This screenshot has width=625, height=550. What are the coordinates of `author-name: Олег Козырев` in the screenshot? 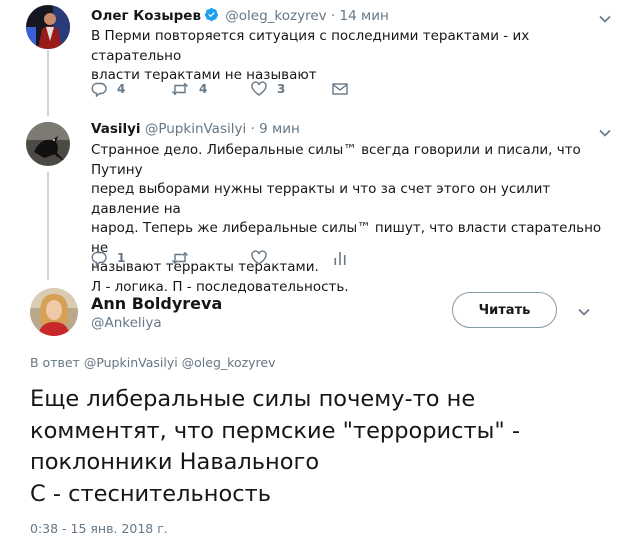 It's located at (146, 16).